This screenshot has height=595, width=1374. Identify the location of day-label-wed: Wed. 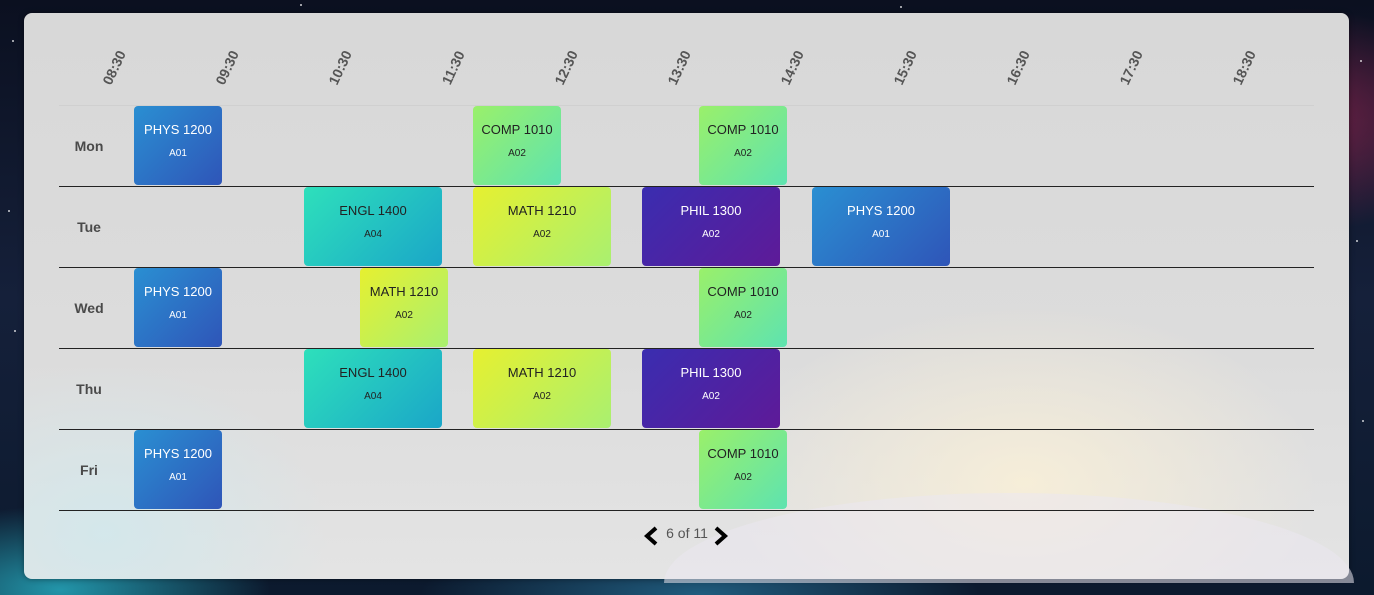
(89, 308).